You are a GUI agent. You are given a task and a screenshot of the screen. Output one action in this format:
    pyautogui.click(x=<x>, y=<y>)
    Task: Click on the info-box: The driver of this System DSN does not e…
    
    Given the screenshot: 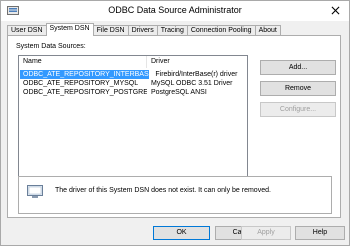 What is the action you would take?
    pyautogui.click(x=175, y=195)
    